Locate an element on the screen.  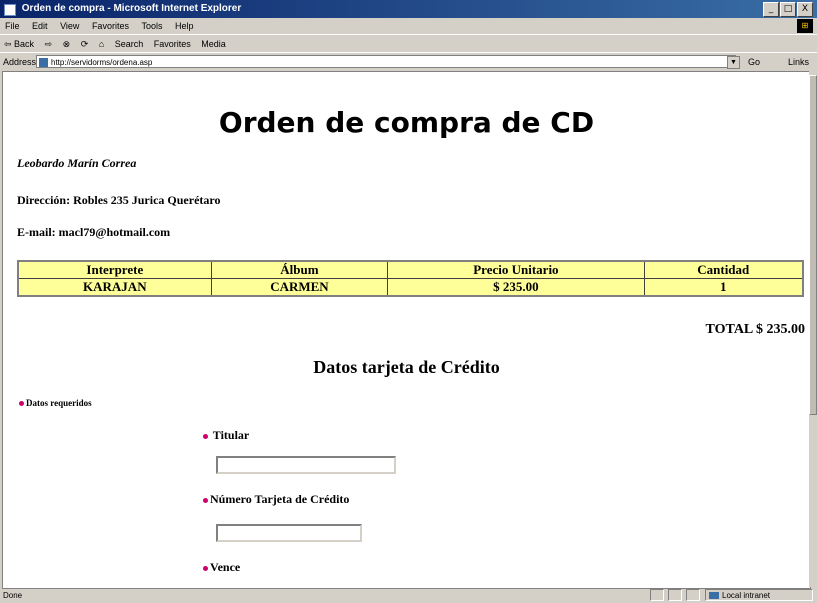
search-button: Search is located at coordinates (129, 44).